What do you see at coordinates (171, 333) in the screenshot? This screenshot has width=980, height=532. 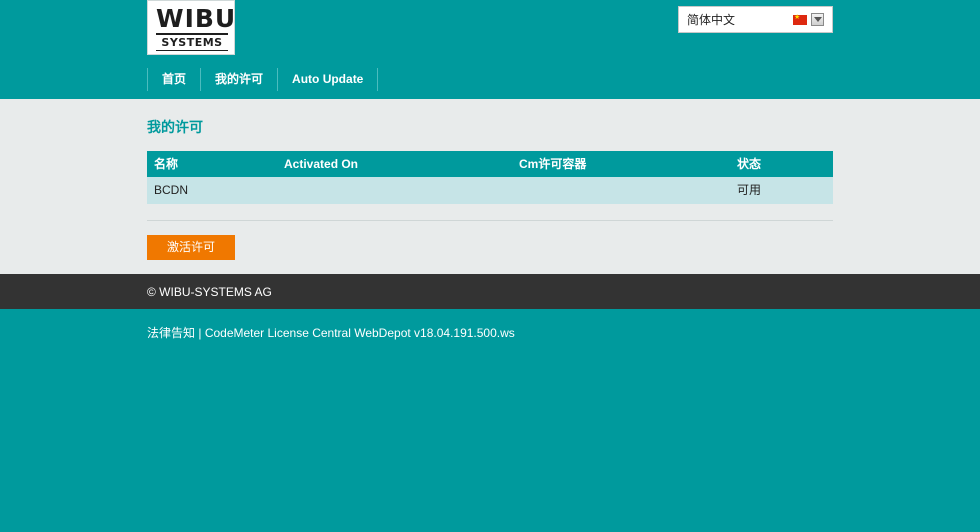 I see `legal-notice-link: 法律告知` at bounding box center [171, 333].